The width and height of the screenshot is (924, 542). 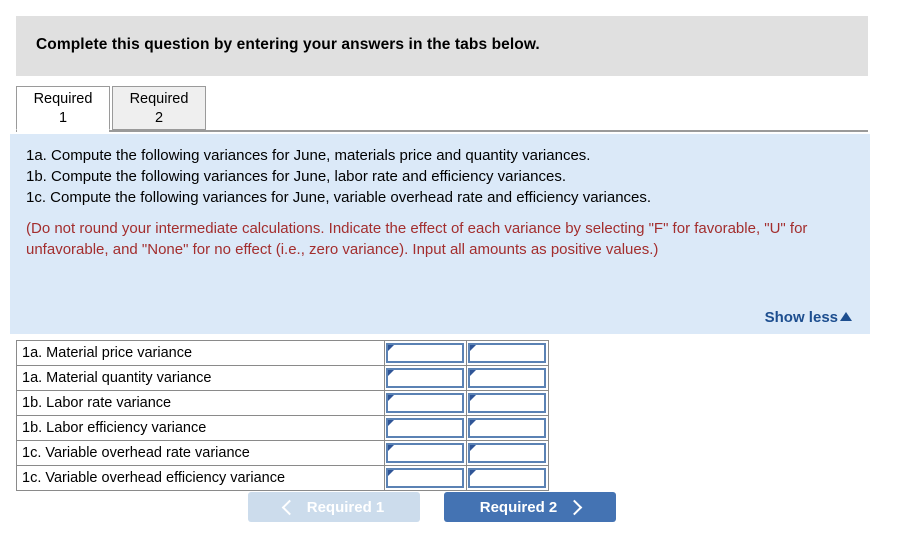 I want to click on tab-required-2-line2: 2, so click(x=159, y=118).